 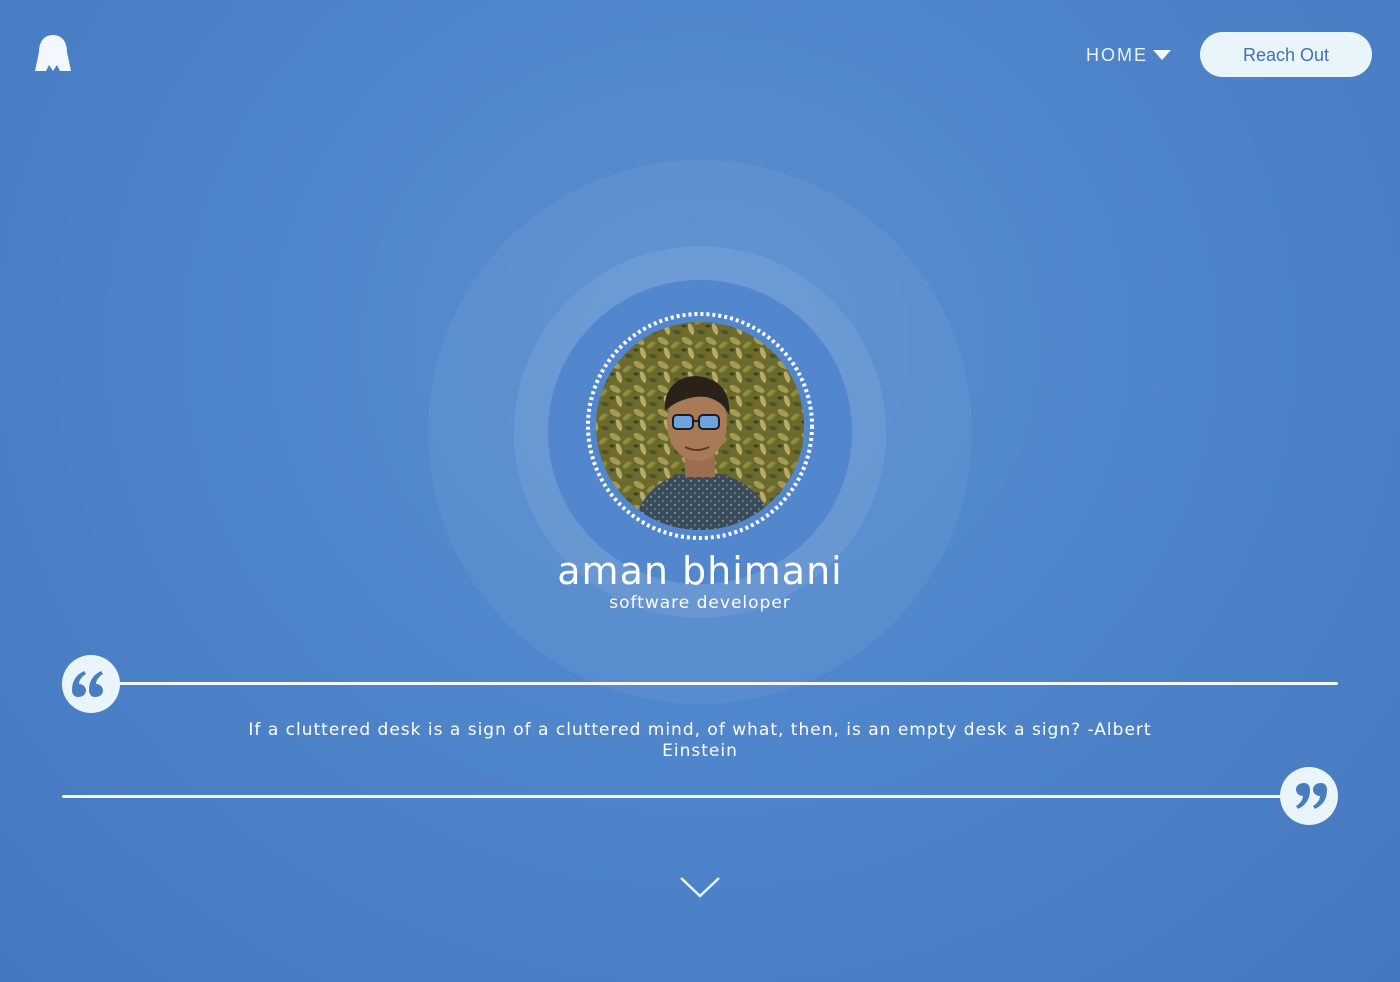 I want to click on nav-home-label: HOME, so click(x=1117, y=54).